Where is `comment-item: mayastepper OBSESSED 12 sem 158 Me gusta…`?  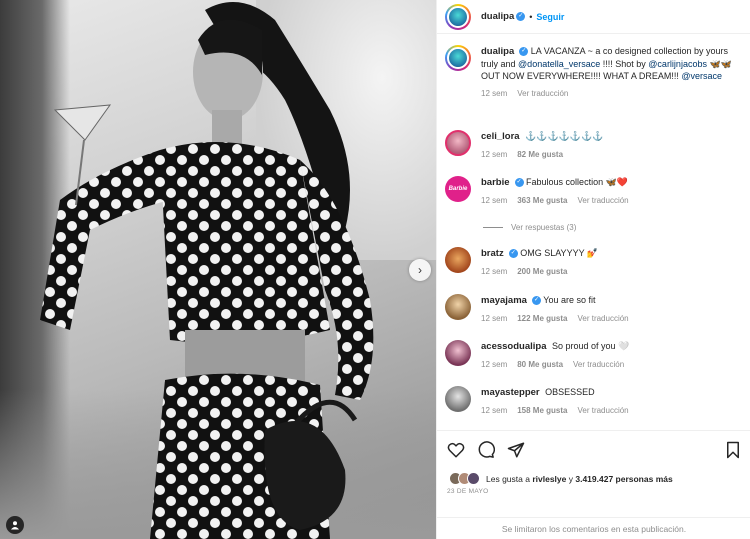
comment-item: mayastepper OBSESSED 12 sem 158 Me gusta… is located at coordinates (595, 400).